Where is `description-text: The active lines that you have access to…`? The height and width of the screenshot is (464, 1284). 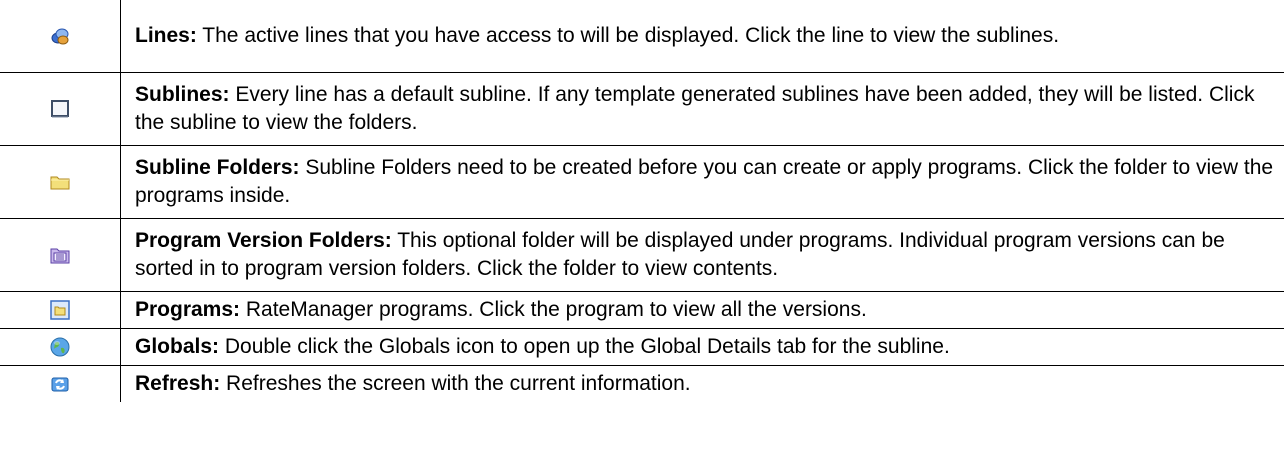
description-text: The active lines that you have access to… is located at coordinates (628, 35).